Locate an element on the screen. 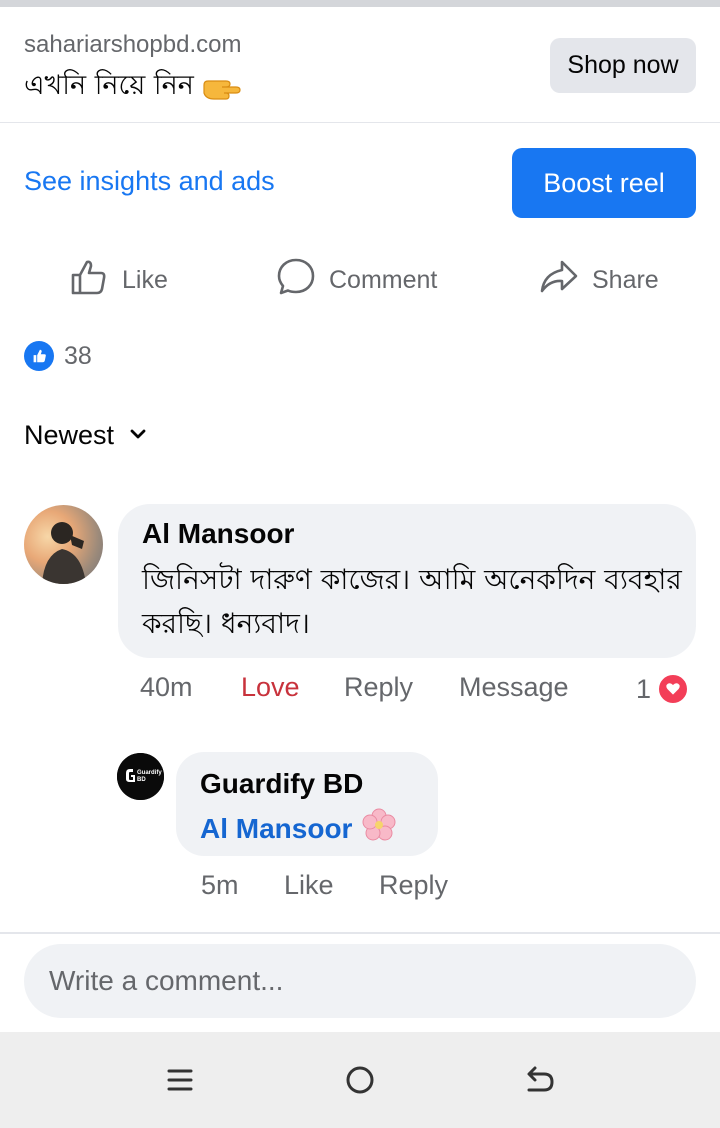  system-nav-bar is located at coordinates (360, 1080).